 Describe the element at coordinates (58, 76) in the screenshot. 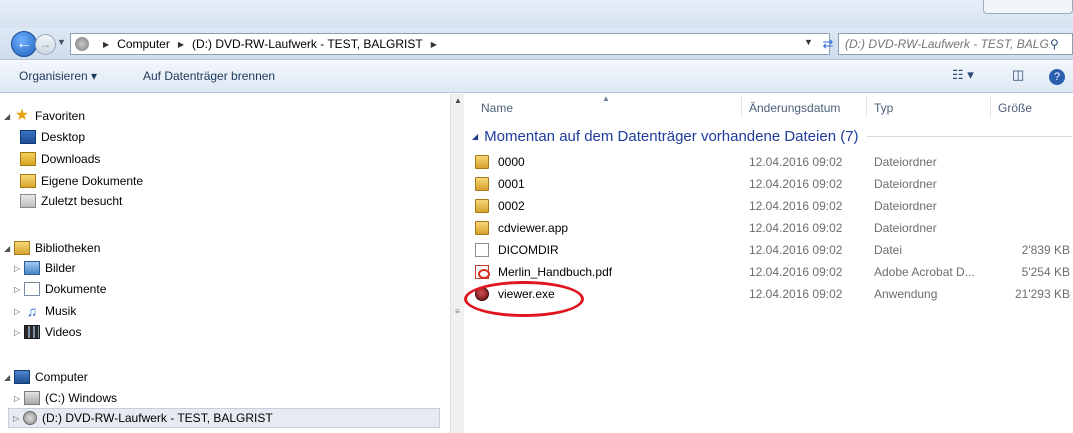

I see `organize-button: Organisieren ▾` at that location.